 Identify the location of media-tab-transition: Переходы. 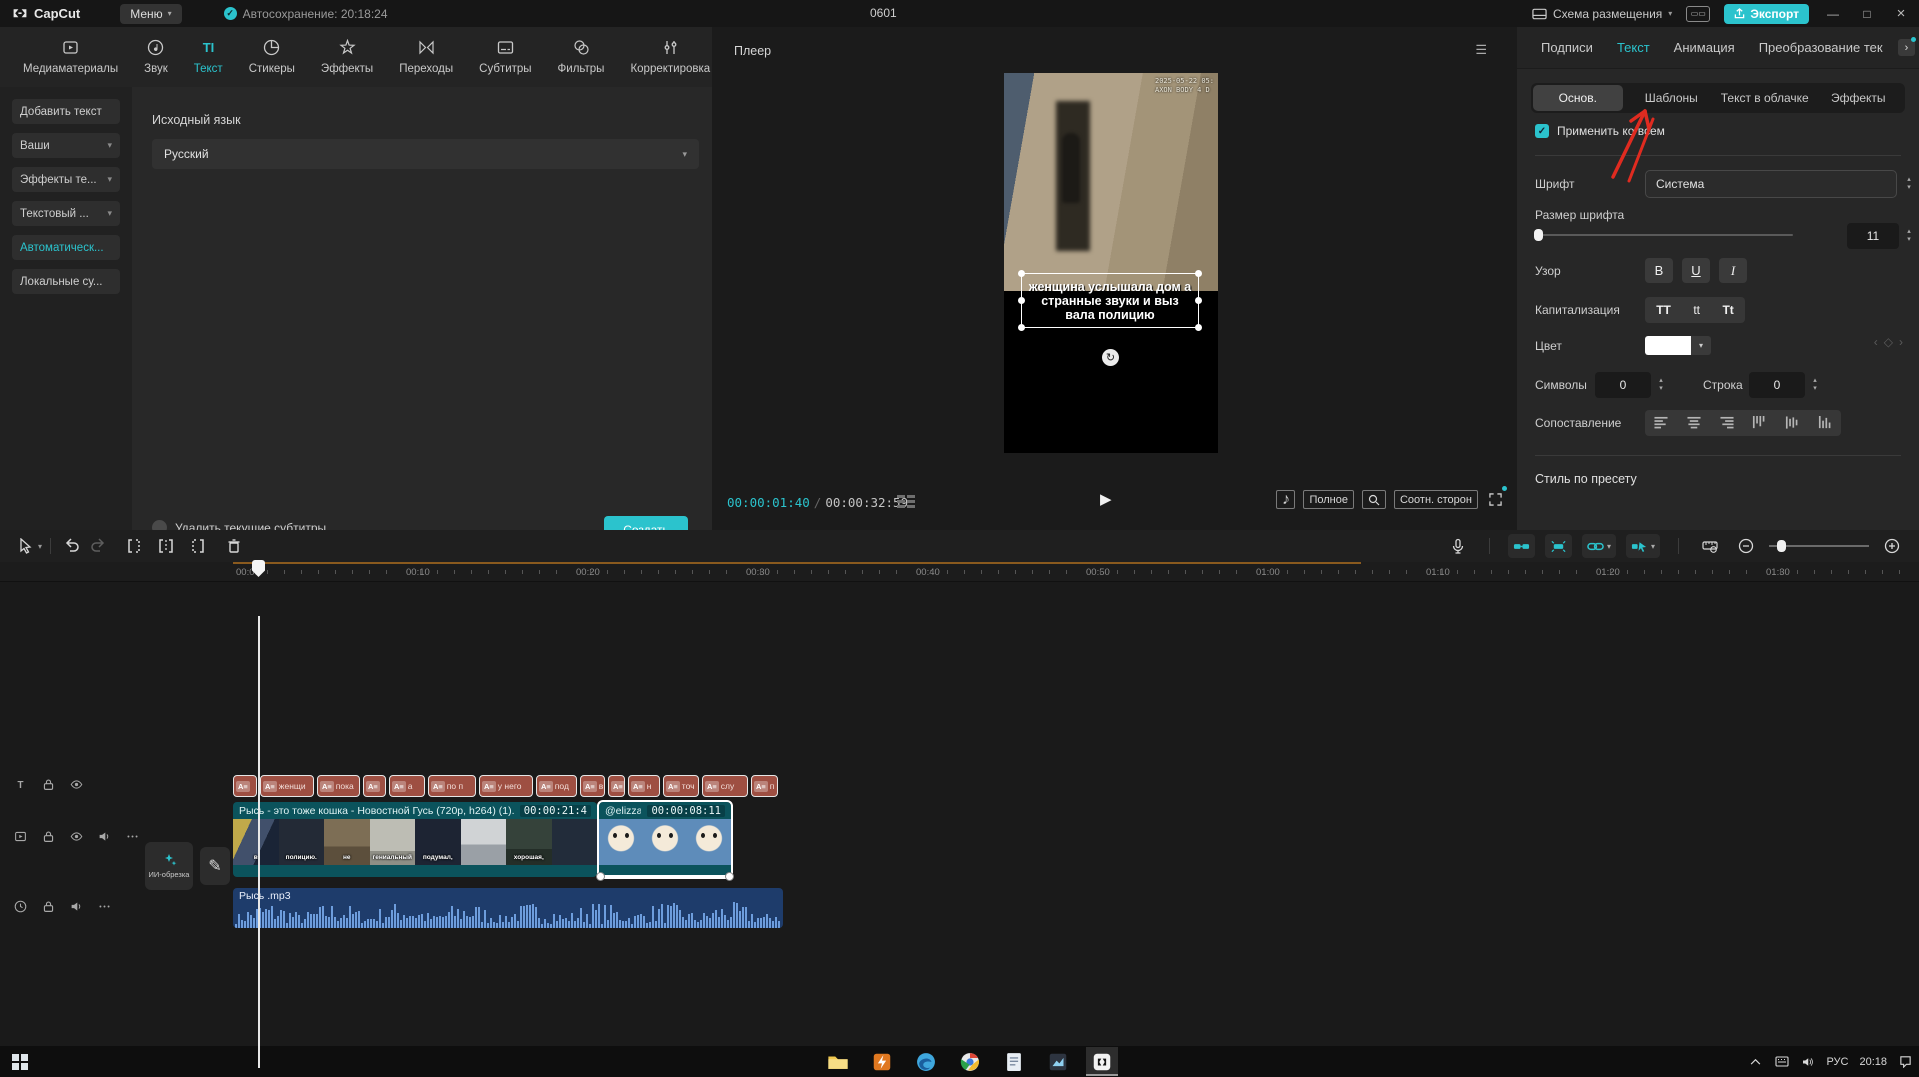
(426, 57).